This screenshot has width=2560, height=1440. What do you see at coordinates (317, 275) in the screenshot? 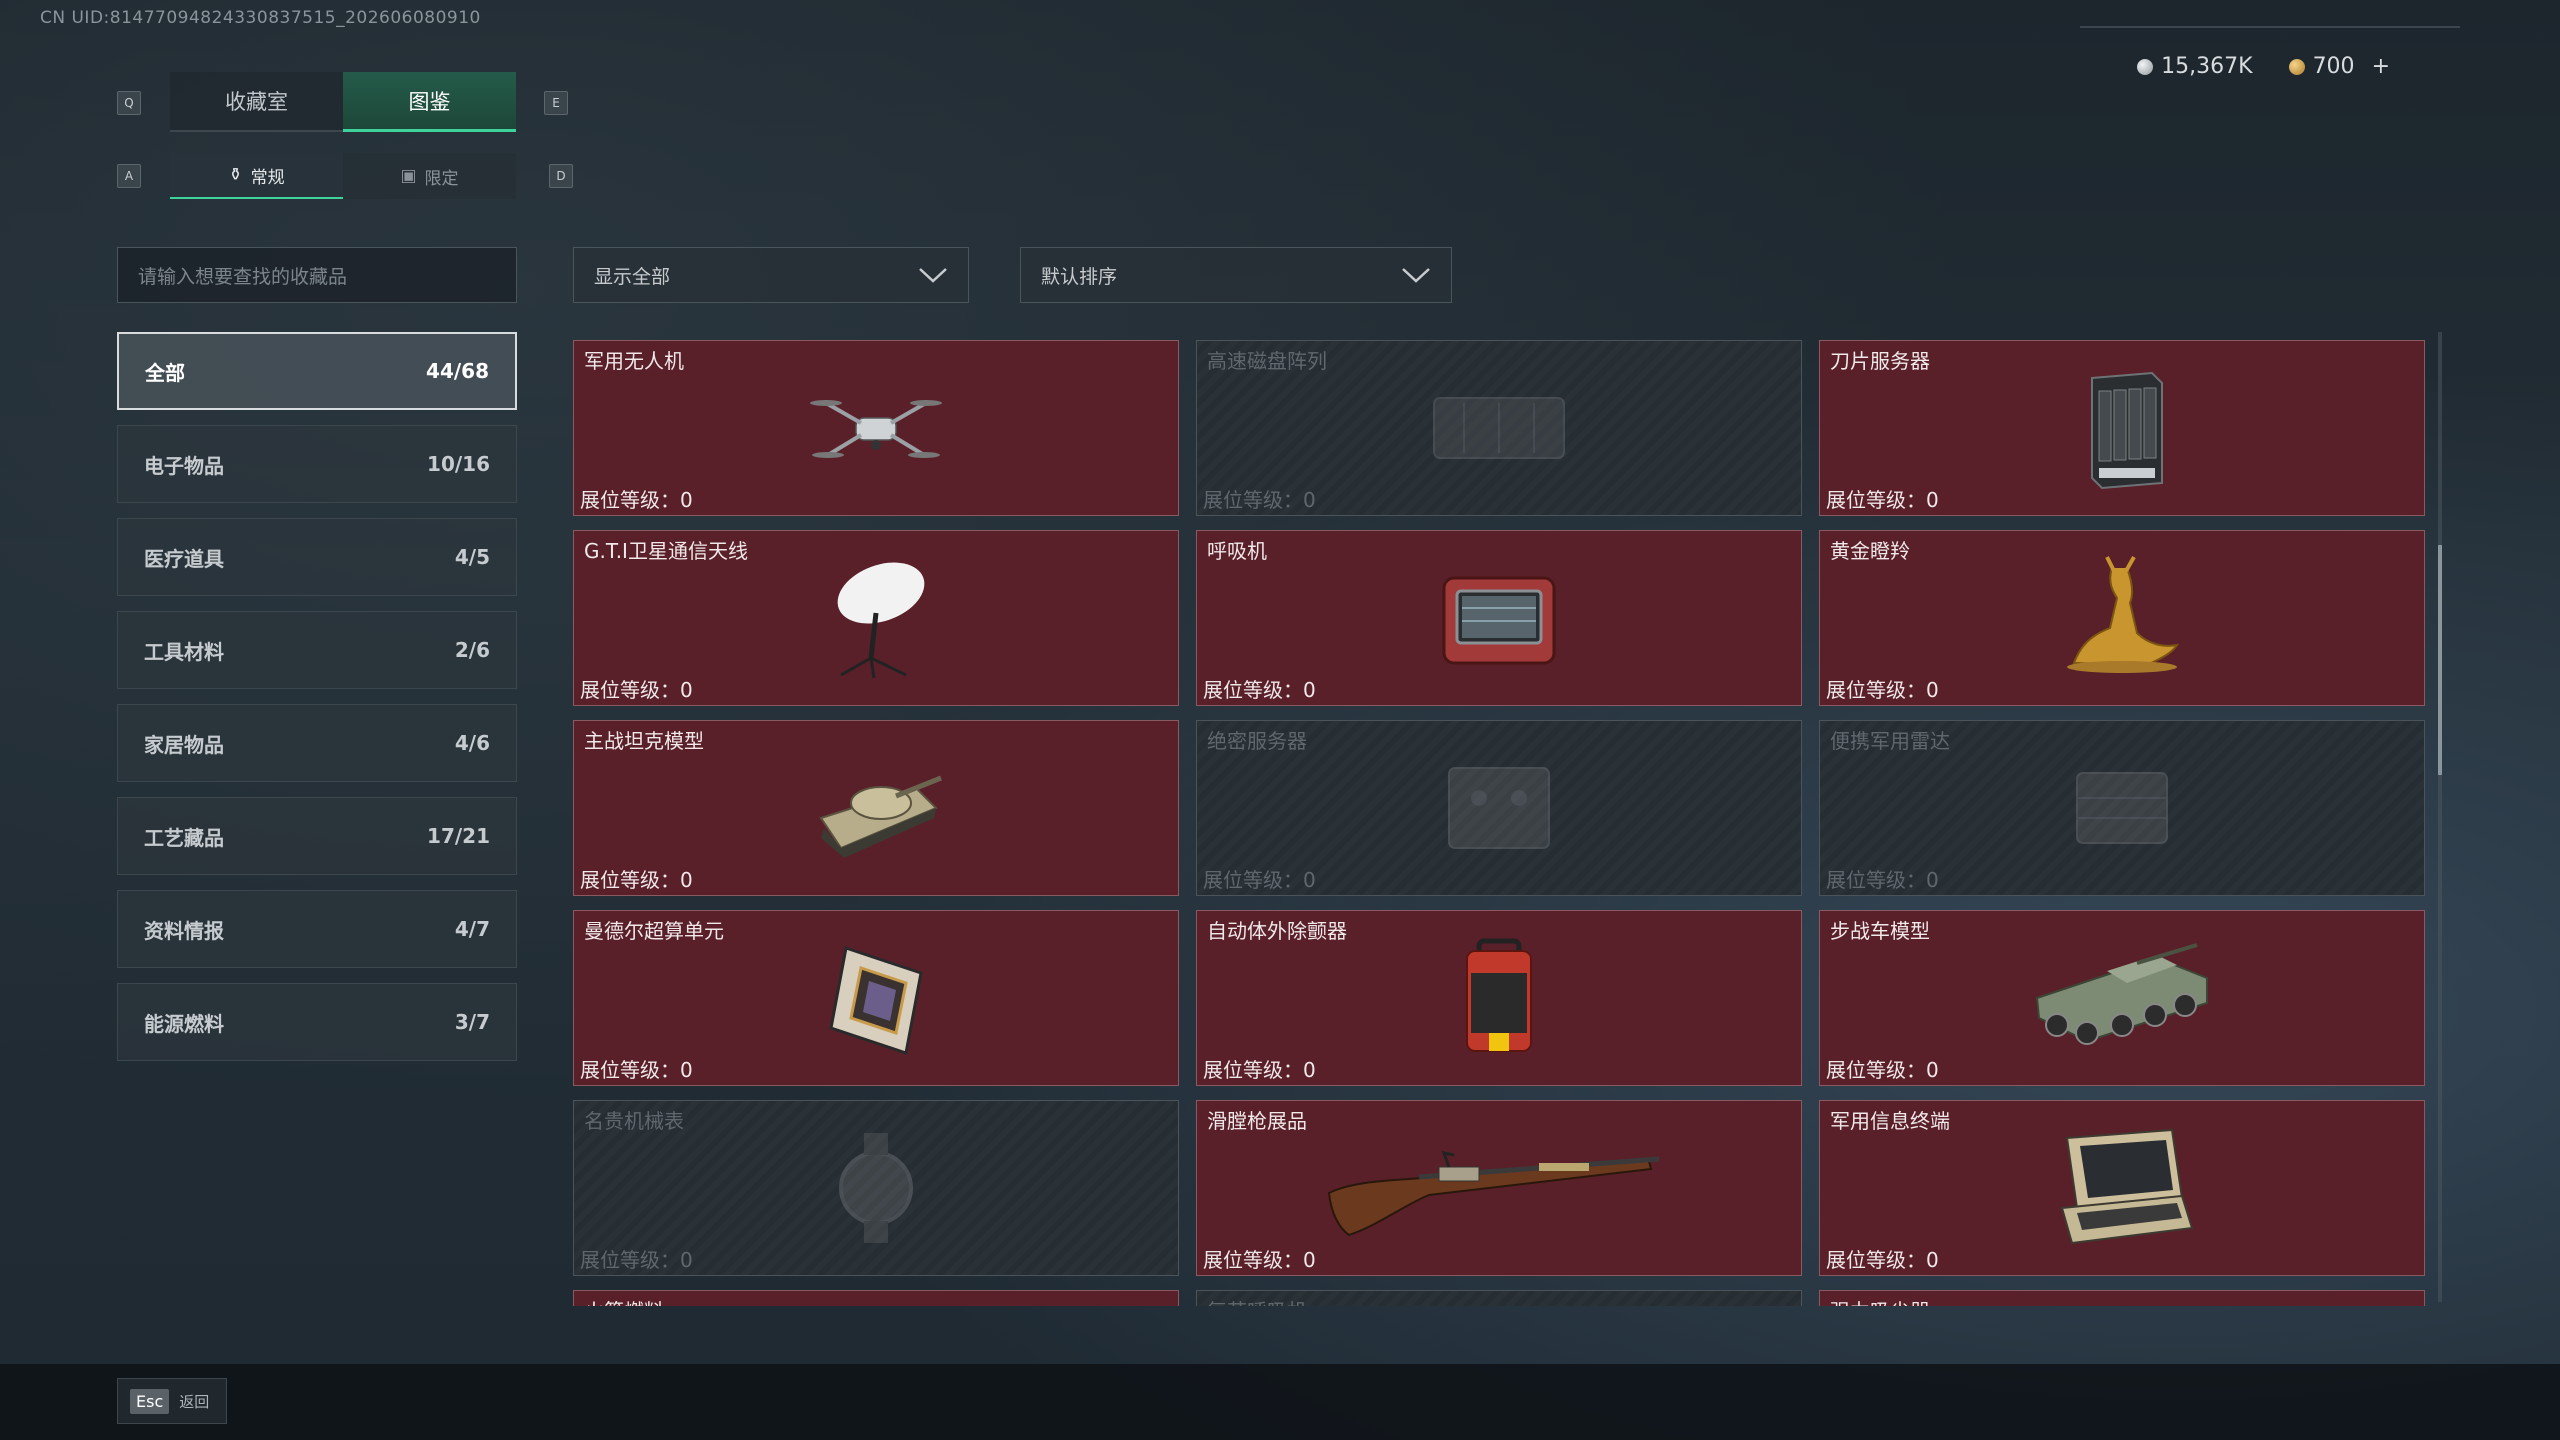
I see `search-input: 请输入想要查找的收藏品` at bounding box center [317, 275].